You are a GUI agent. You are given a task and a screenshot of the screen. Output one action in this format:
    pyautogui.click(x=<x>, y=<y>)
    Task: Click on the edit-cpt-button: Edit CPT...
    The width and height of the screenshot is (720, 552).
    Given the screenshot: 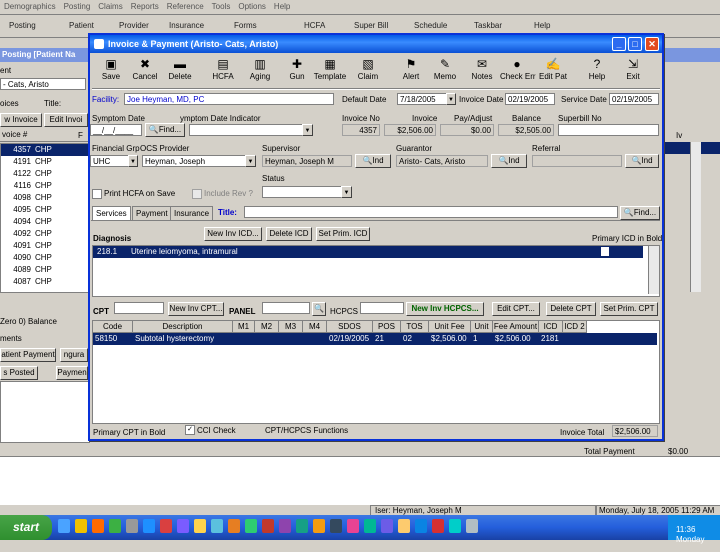 What is the action you would take?
    pyautogui.click(x=516, y=309)
    